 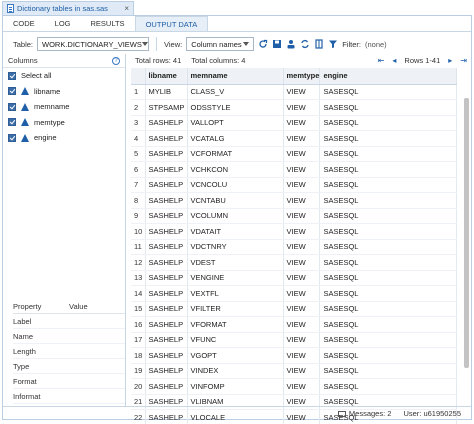 What do you see at coordinates (370, 413) in the screenshot?
I see `messages-count: Messages: 2` at bounding box center [370, 413].